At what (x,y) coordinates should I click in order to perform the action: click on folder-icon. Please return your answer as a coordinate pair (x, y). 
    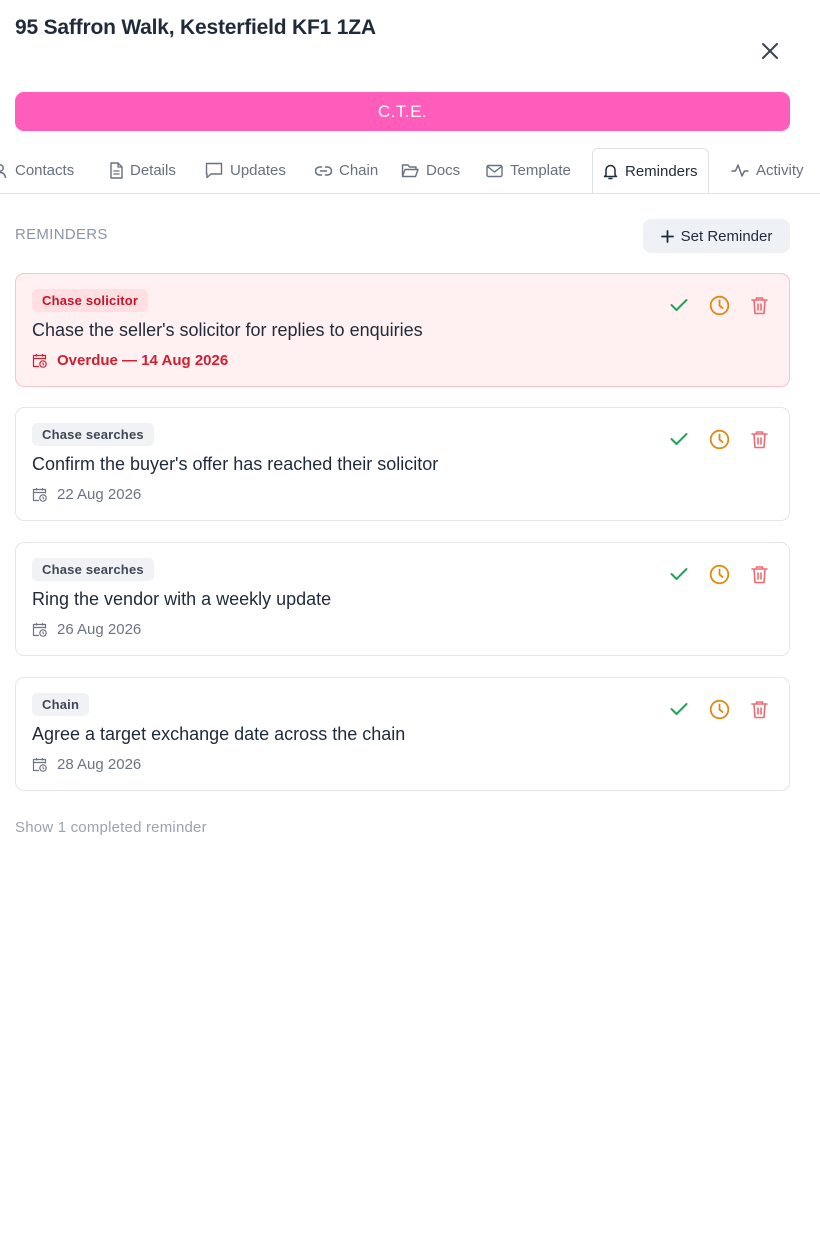
    Looking at the image, I should click on (410, 171).